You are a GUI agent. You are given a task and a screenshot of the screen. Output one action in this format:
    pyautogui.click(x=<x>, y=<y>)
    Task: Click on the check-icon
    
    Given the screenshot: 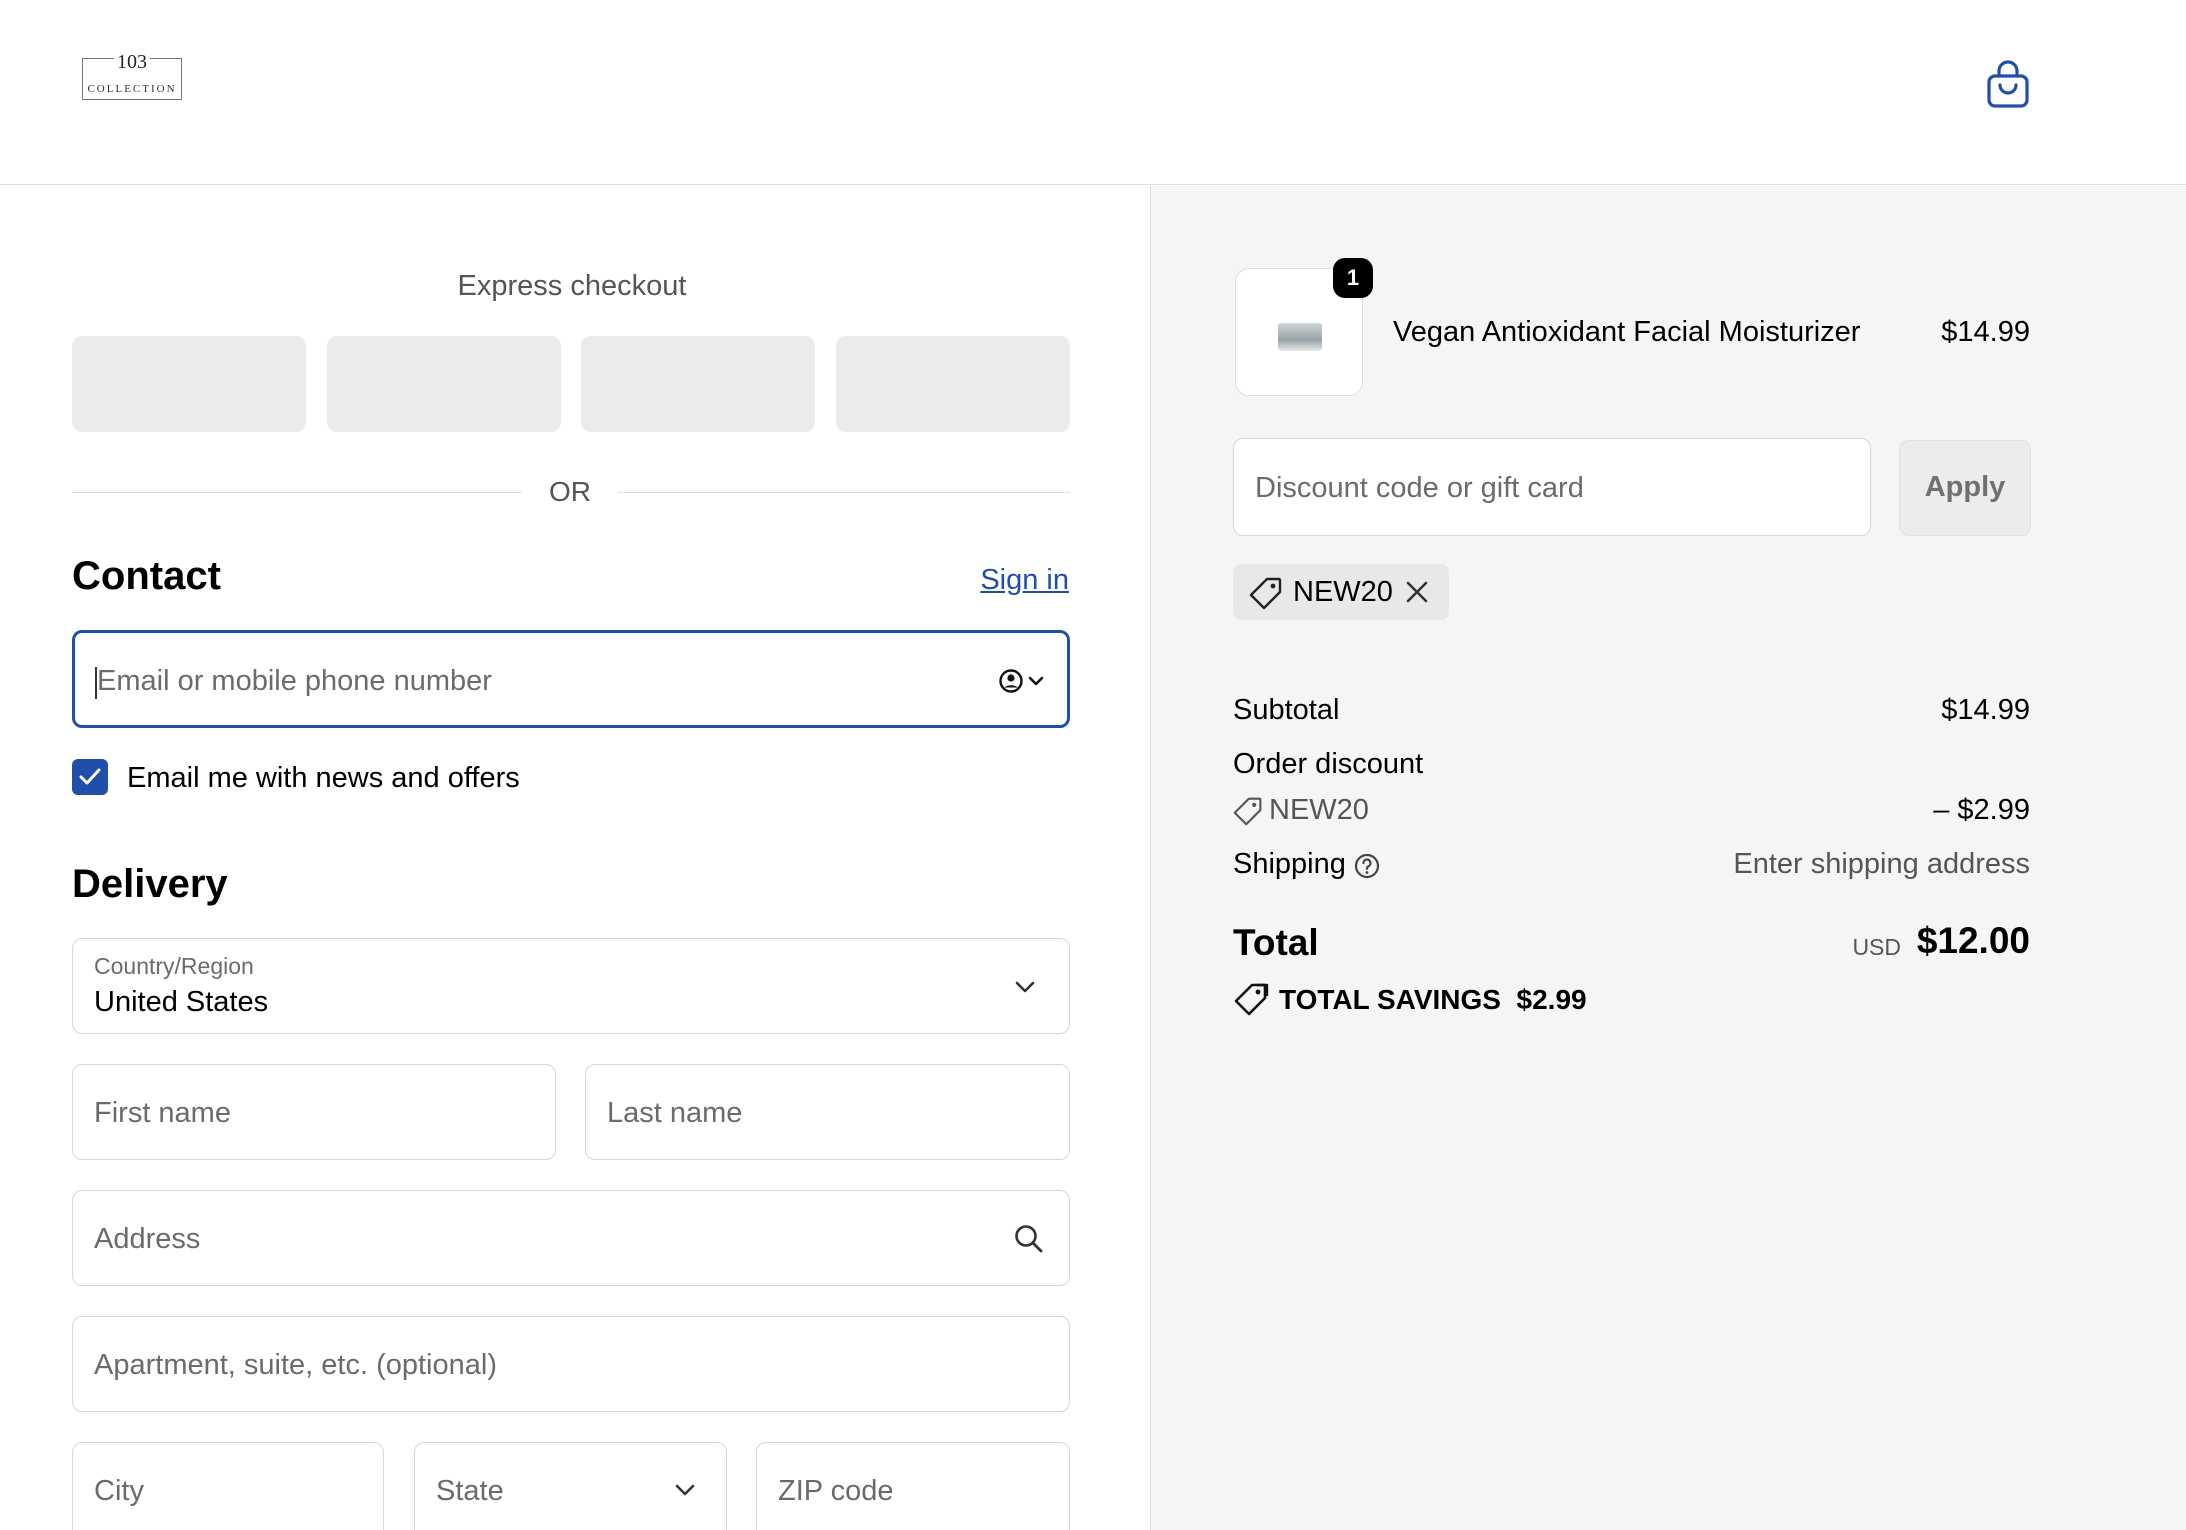 What is the action you would take?
    pyautogui.click(x=90, y=776)
    